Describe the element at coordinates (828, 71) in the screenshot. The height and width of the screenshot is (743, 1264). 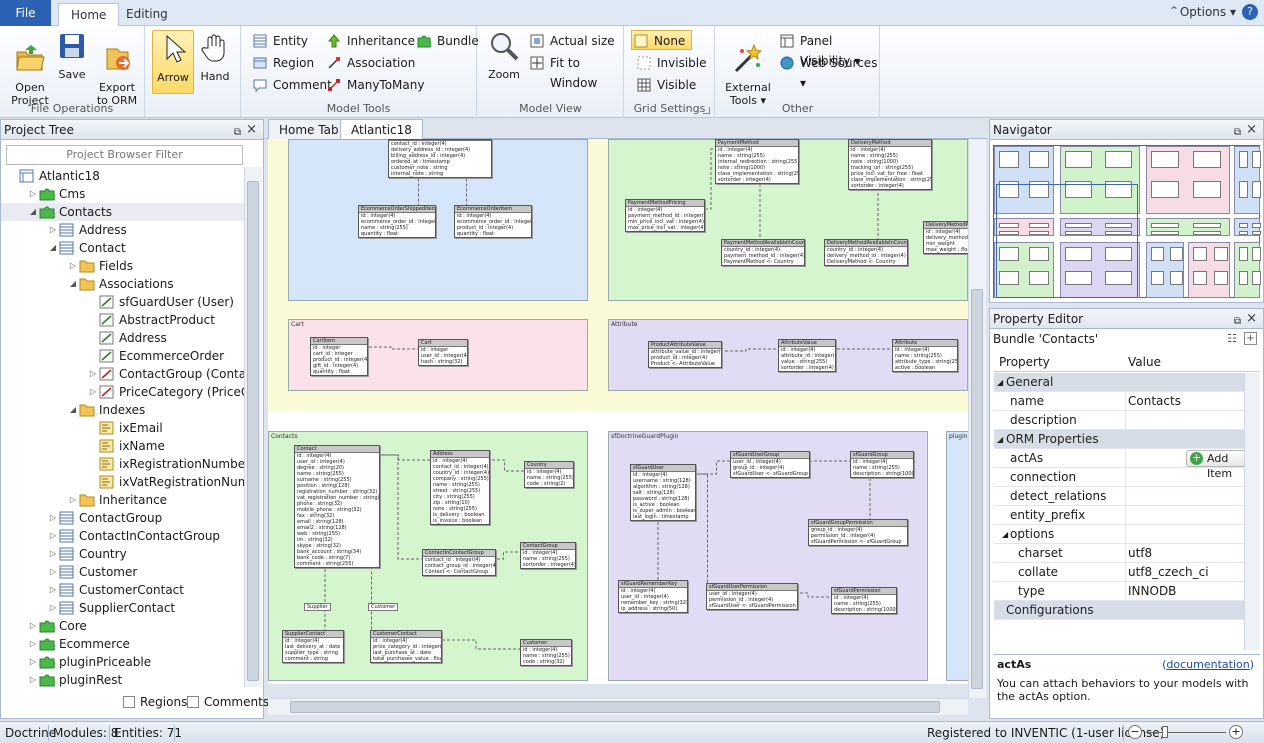
I see `web-sources-button: Web Sources ▾` at that location.